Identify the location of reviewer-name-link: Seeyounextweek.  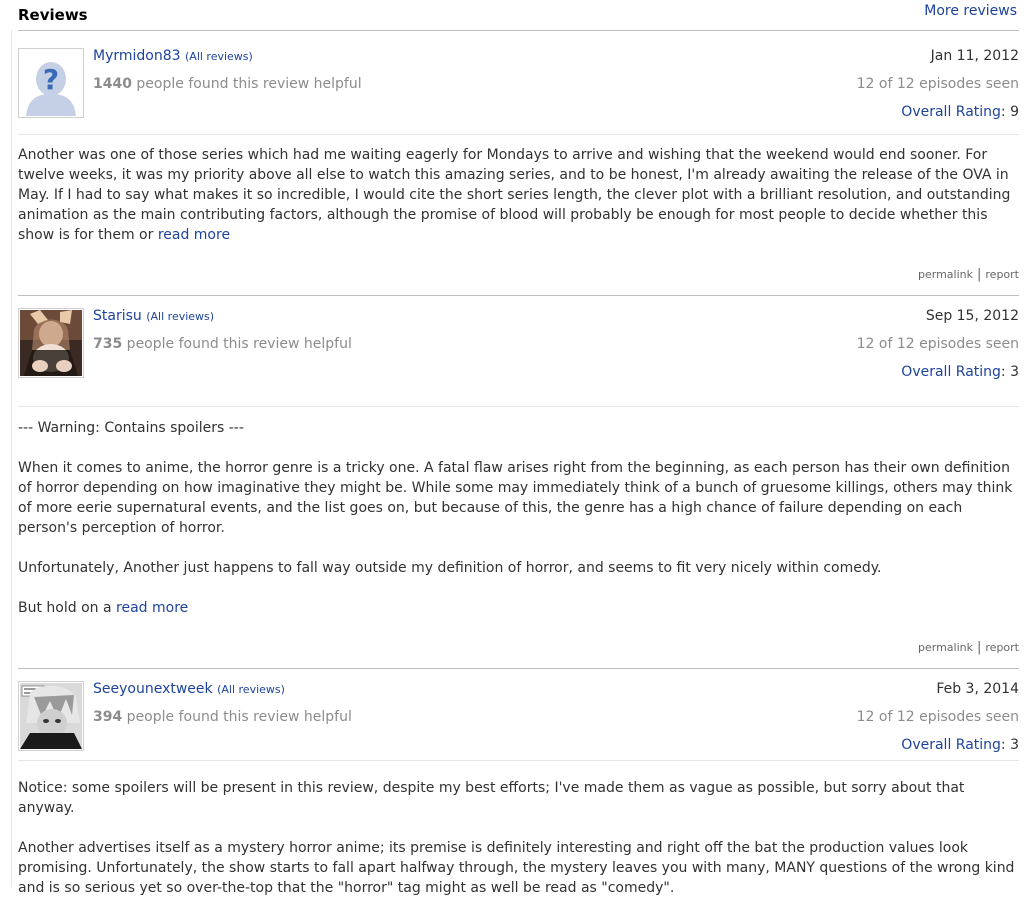
(153, 689).